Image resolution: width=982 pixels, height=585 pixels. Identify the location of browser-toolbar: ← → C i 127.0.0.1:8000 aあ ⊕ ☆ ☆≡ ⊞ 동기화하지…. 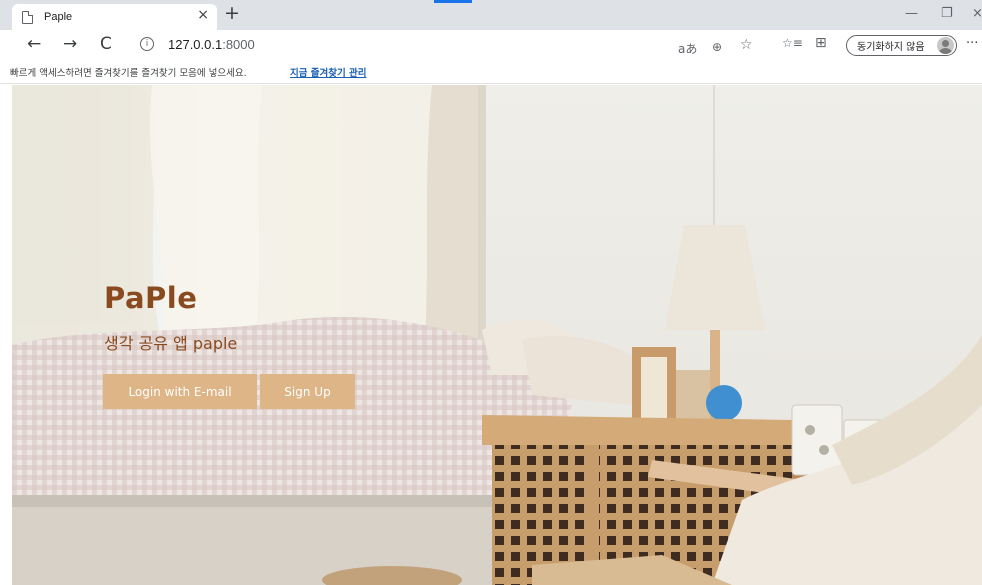
(491, 45).